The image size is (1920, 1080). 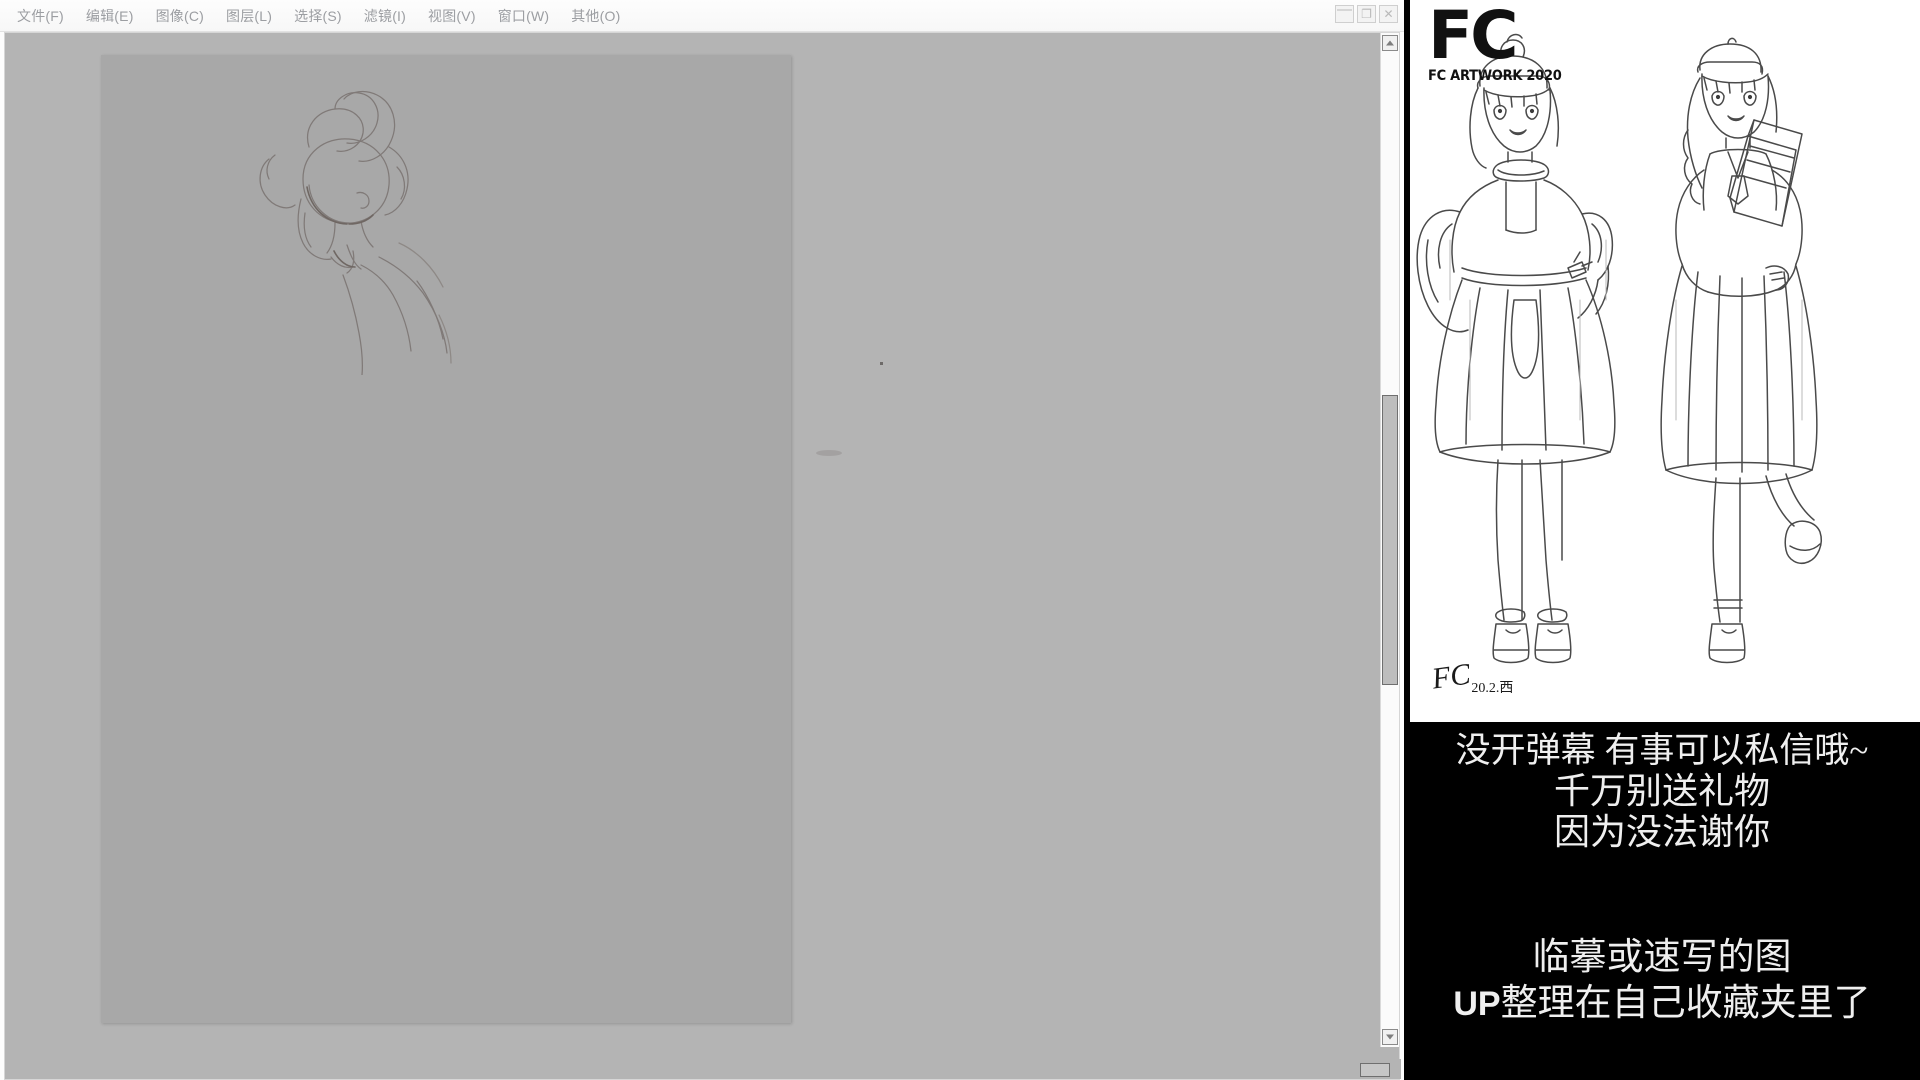 I want to click on fc-logo-main-text: FC, so click(x=1473, y=37).